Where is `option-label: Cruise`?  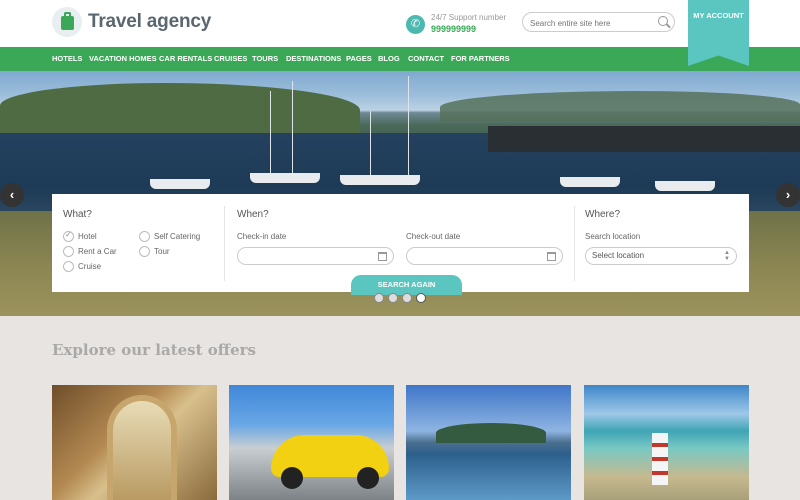 option-label: Cruise is located at coordinates (90, 266).